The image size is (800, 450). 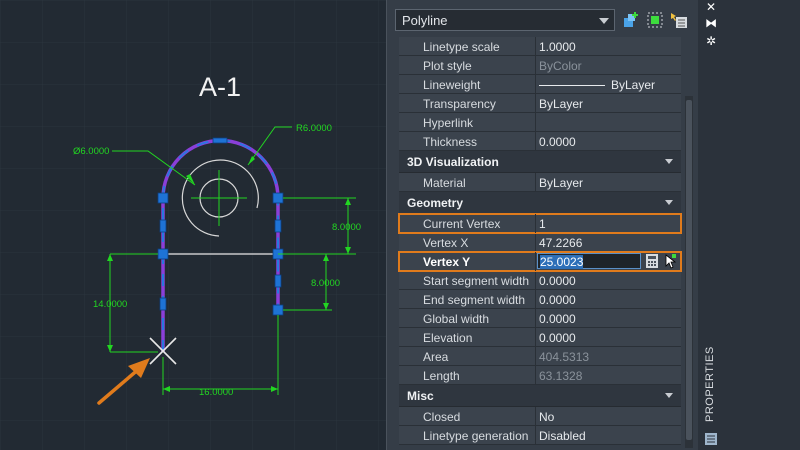 I want to click on scrollbar-thumb, so click(x=689, y=270).